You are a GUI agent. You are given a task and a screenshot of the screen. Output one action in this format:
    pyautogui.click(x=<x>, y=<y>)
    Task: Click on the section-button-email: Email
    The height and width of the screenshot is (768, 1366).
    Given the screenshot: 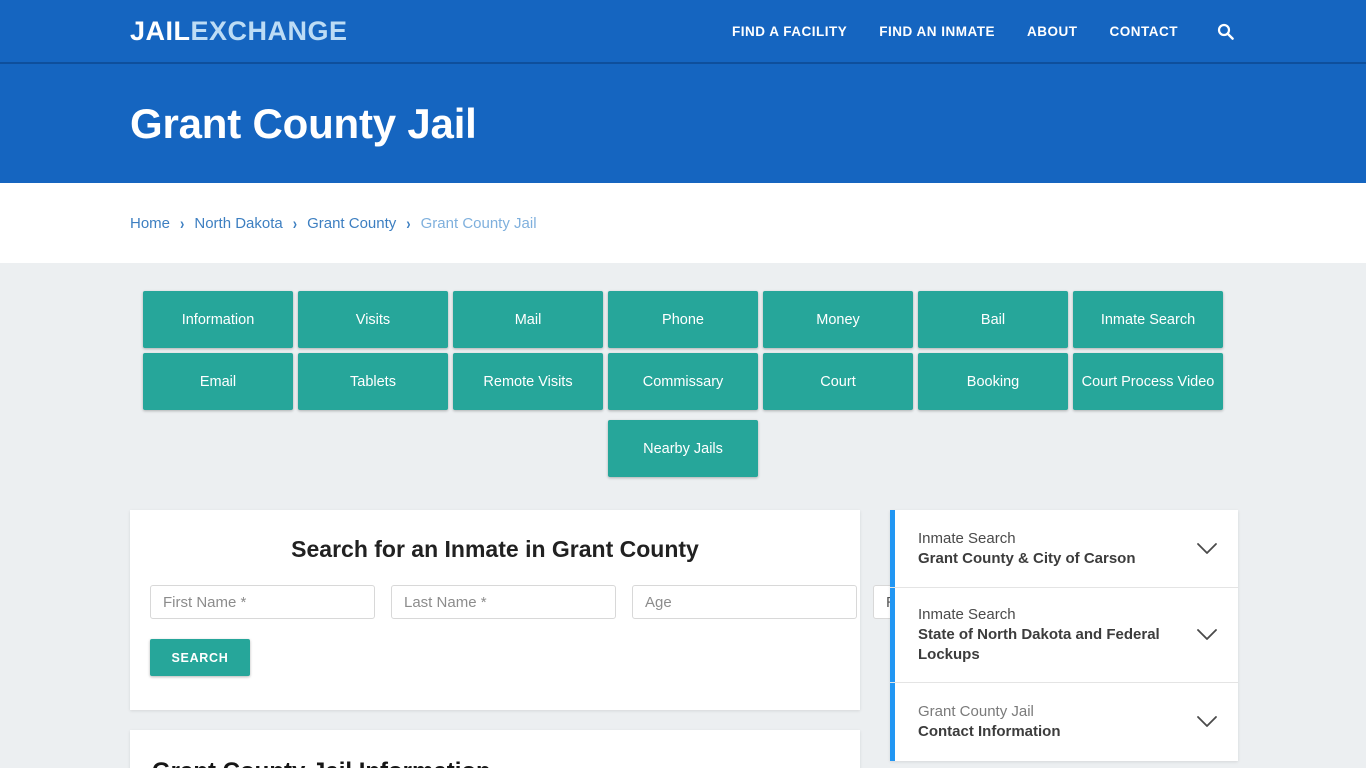 What is the action you would take?
    pyautogui.click(x=218, y=381)
    